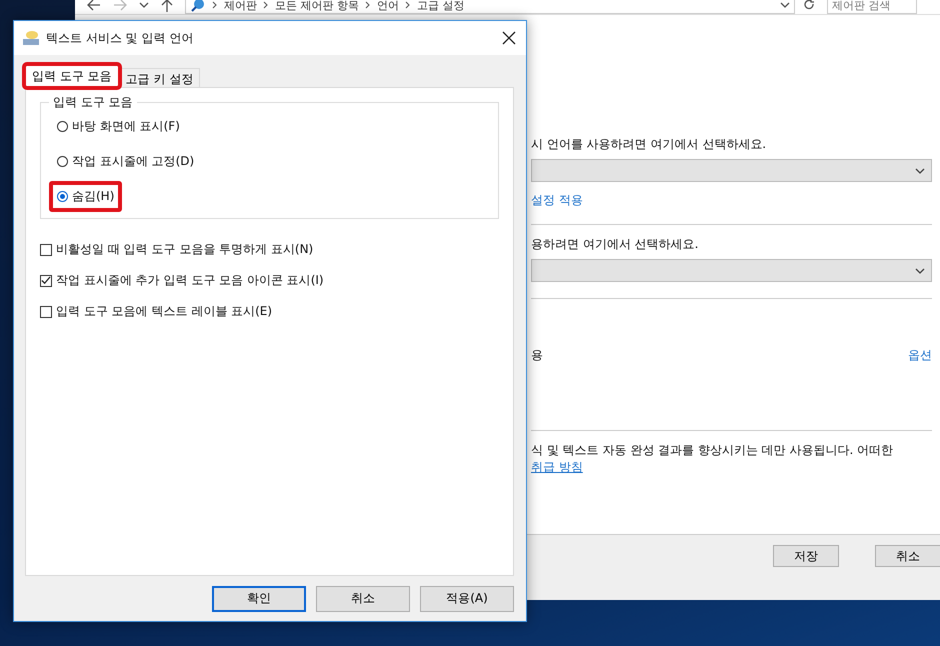 The width and height of the screenshot is (940, 646). What do you see at coordinates (649, 144) in the screenshot?
I see `description-text: 시 언어를 사용하려면 여기에서 선택하세요.` at bounding box center [649, 144].